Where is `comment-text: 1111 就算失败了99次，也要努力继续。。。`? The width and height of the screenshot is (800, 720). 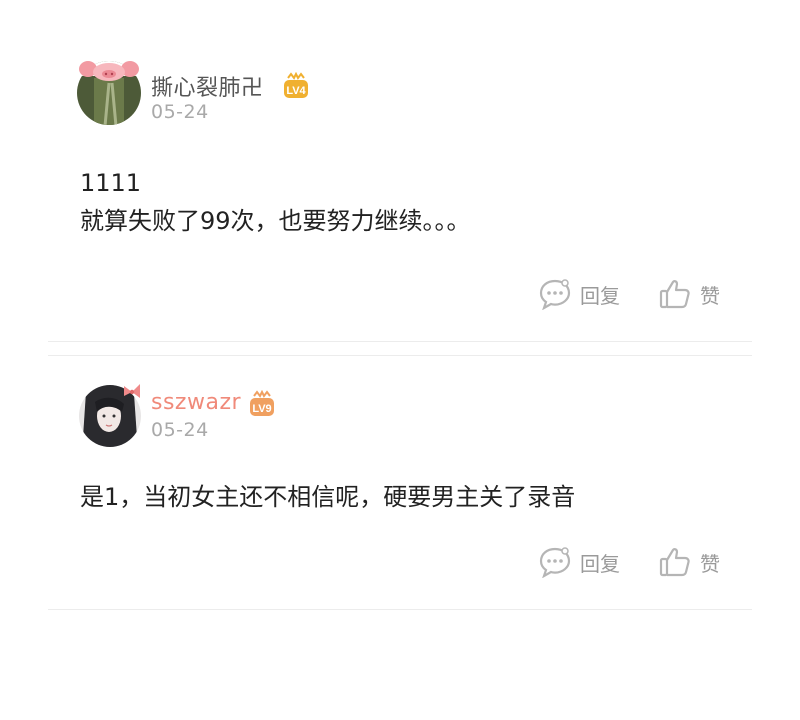 comment-text: 1111 就算失败了99次，也要努力继续。。。 is located at coordinates (275, 202).